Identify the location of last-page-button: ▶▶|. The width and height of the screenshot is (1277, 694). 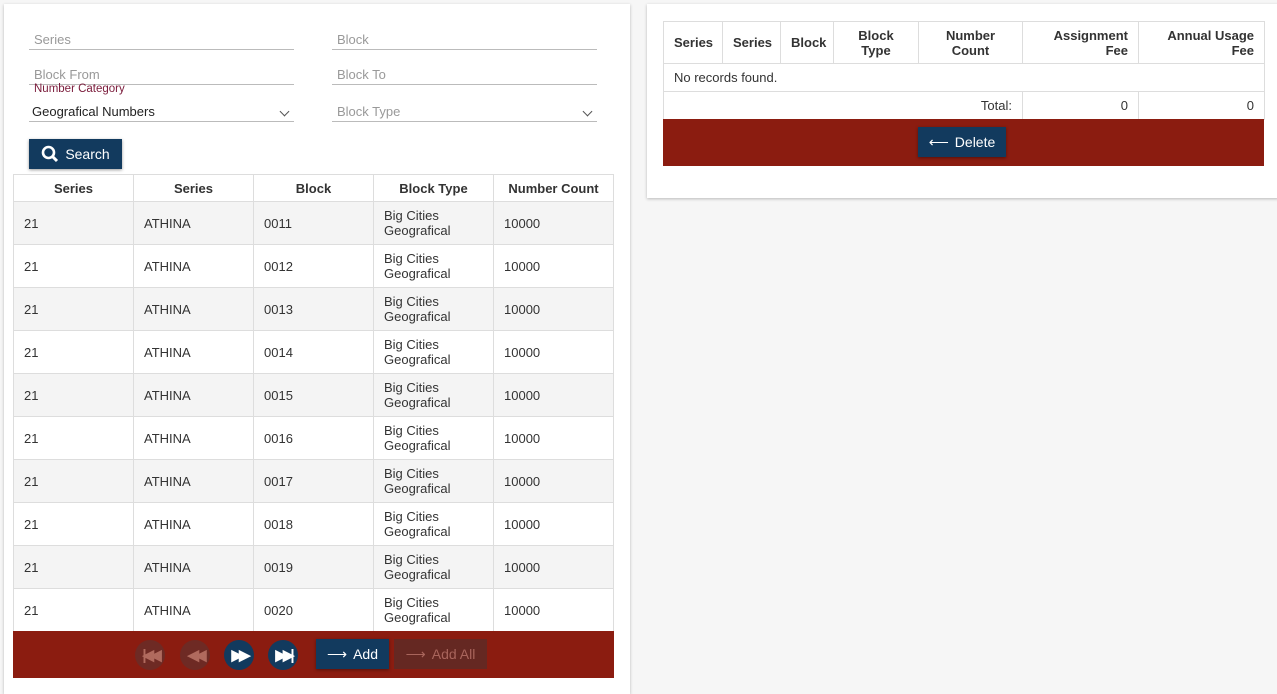
(283, 655).